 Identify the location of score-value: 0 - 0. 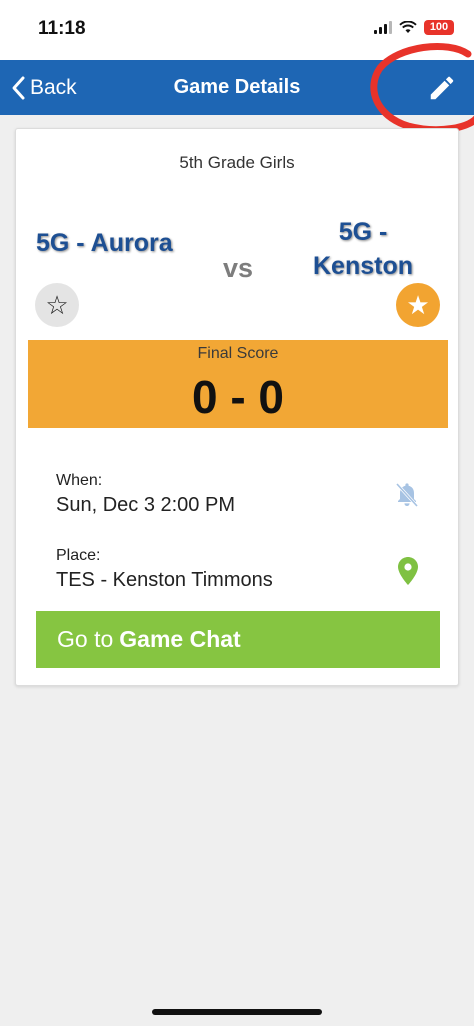
(238, 397).